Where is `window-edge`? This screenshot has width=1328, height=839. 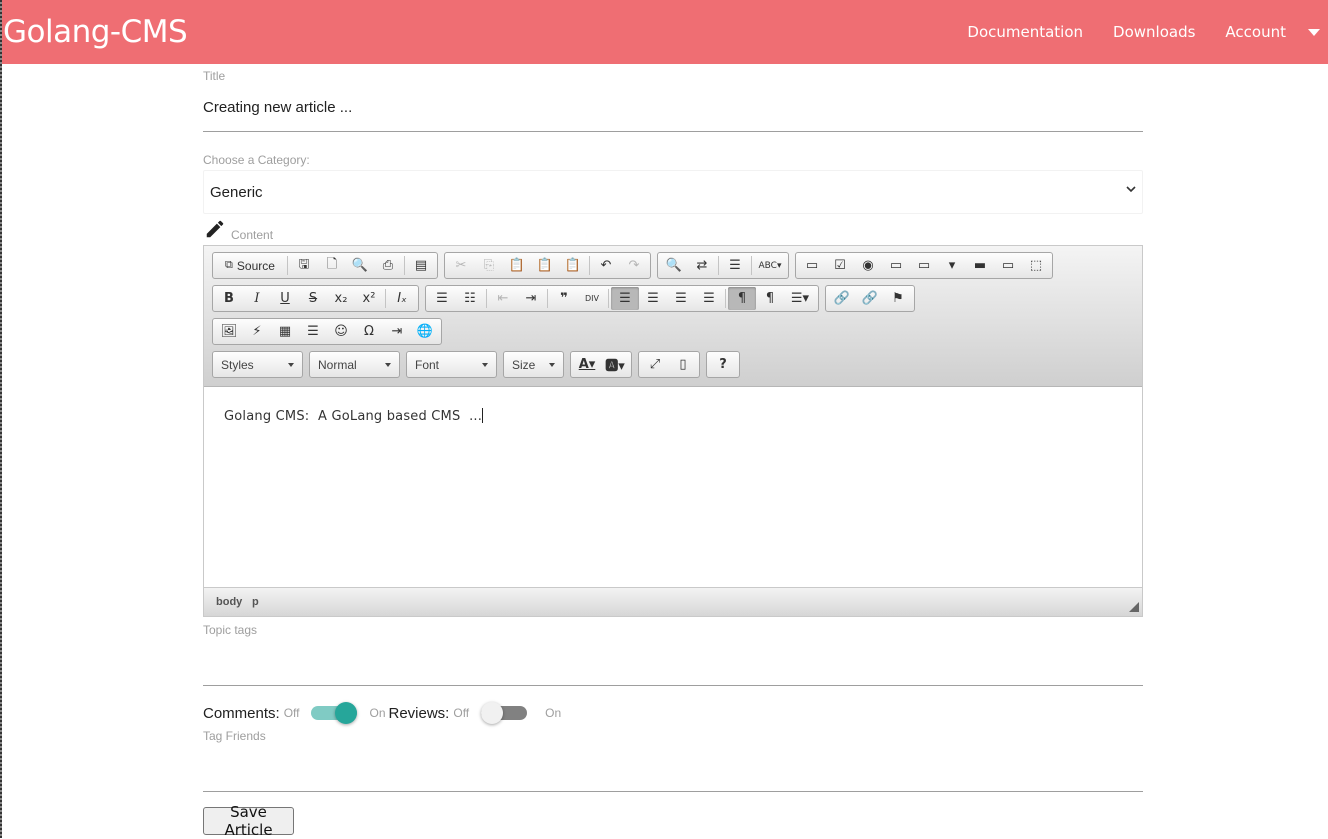 window-edge is located at coordinates (1, 419).